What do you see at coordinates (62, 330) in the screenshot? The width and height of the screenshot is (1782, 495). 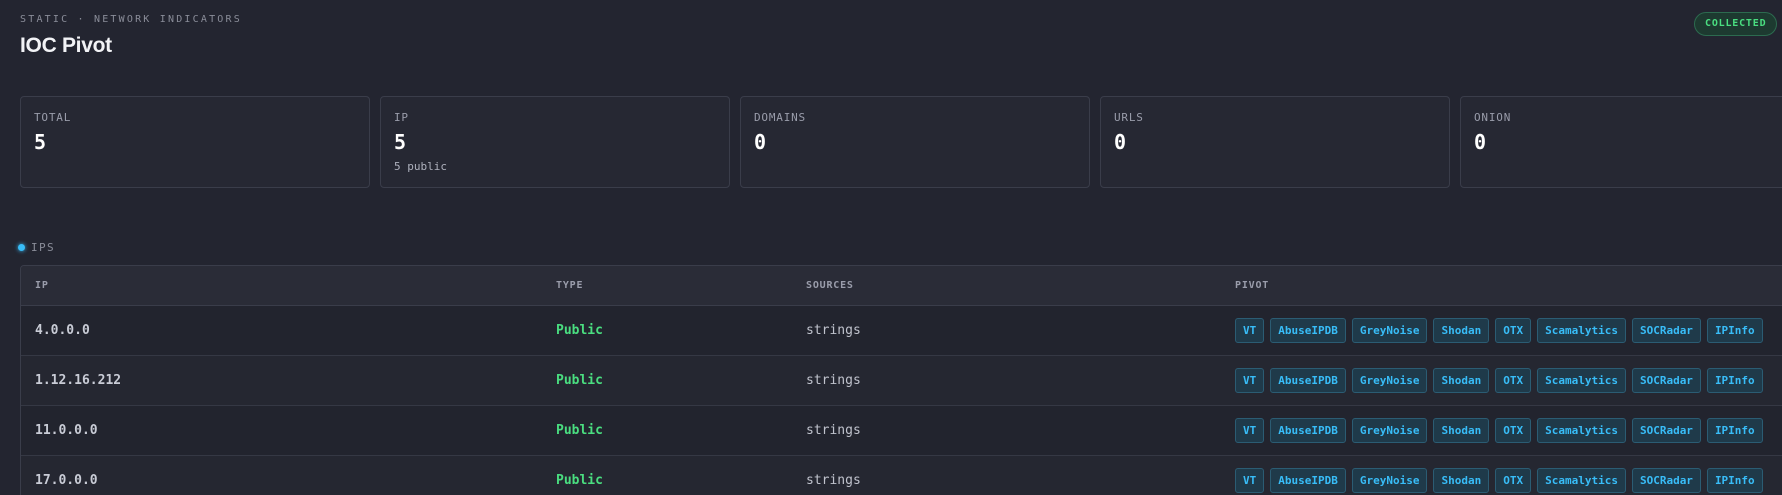 I see `ip-cell: 4.0.0.0` at bounding box center [62, 330].